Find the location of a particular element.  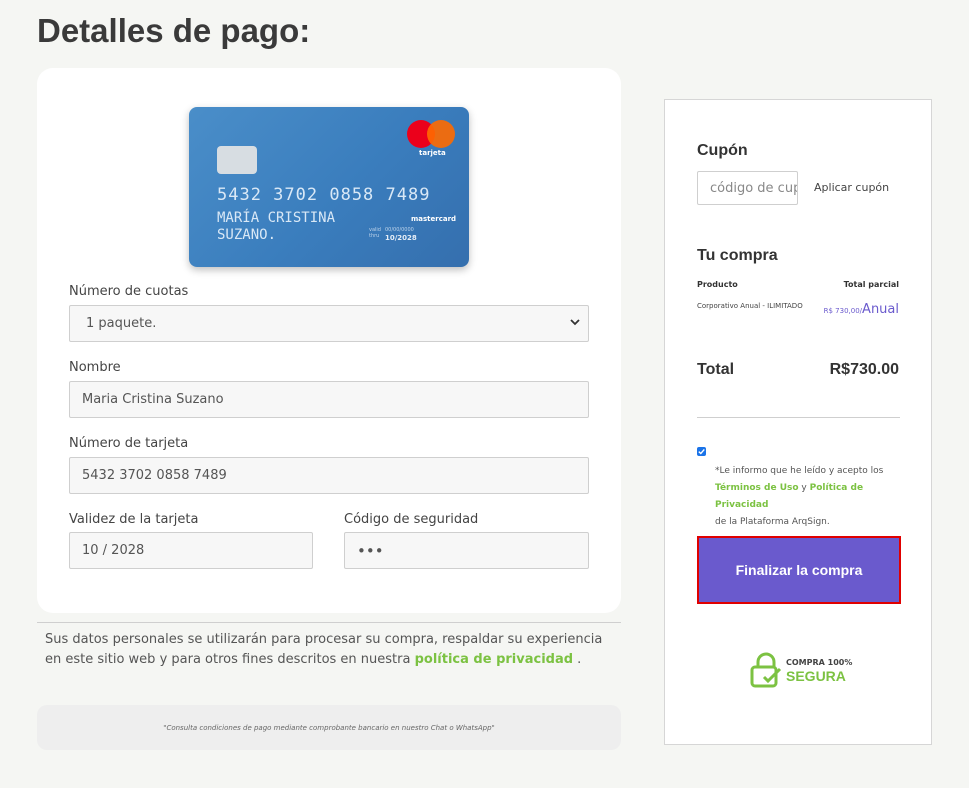

expiry-label: Validez de la tarjeta is located at coordinates (134, 519).